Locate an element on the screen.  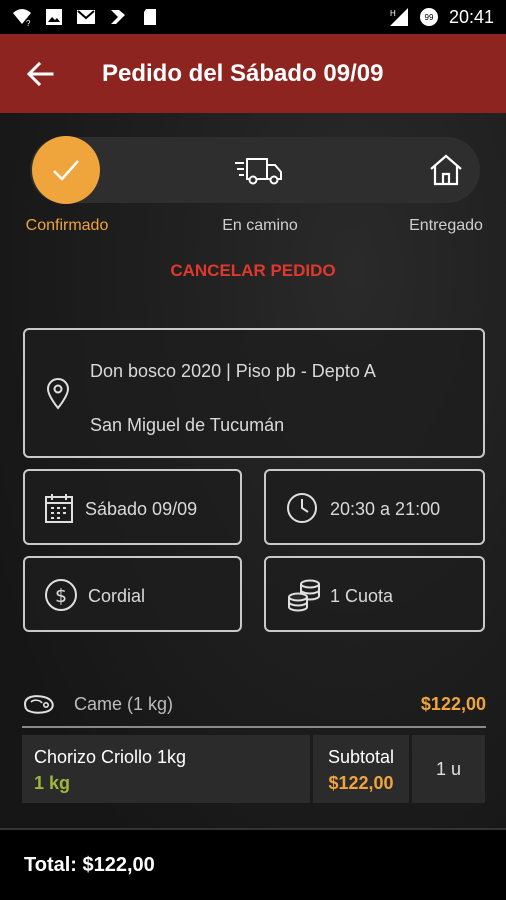
wifi-question-icon: ? is located at coordinates (22, 18).